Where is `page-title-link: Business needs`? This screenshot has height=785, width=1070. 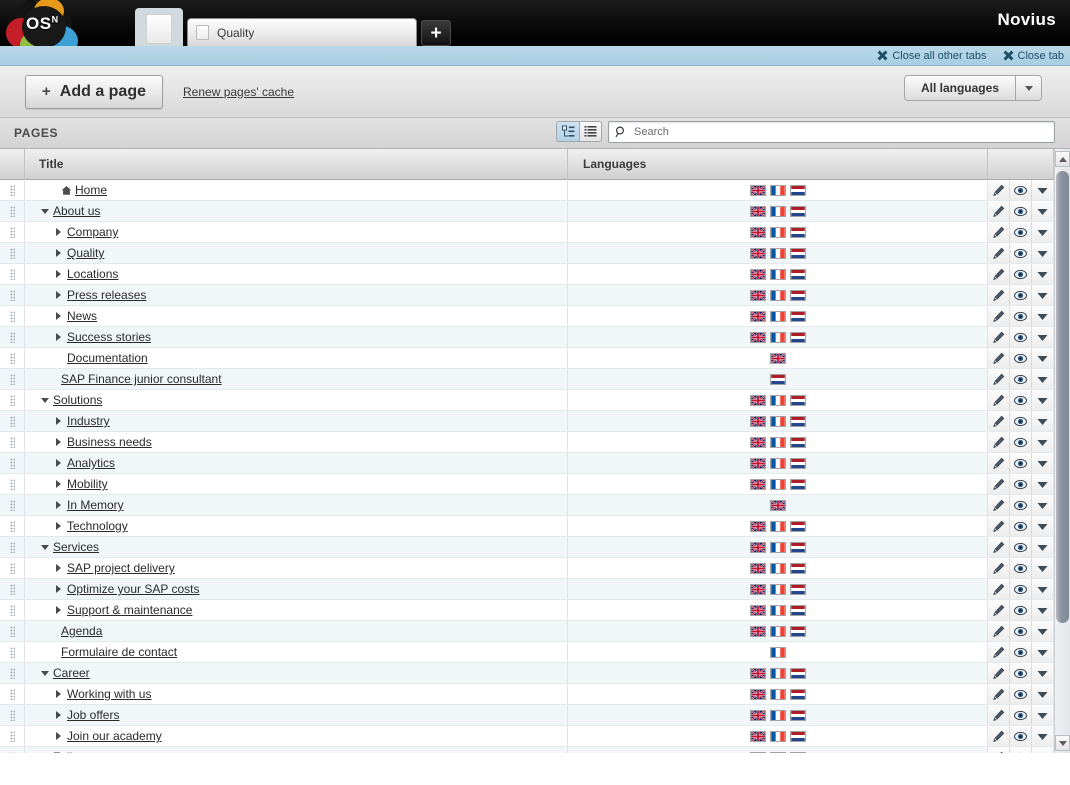
page-title-link: Business needs is located at coordinates (109, 442).